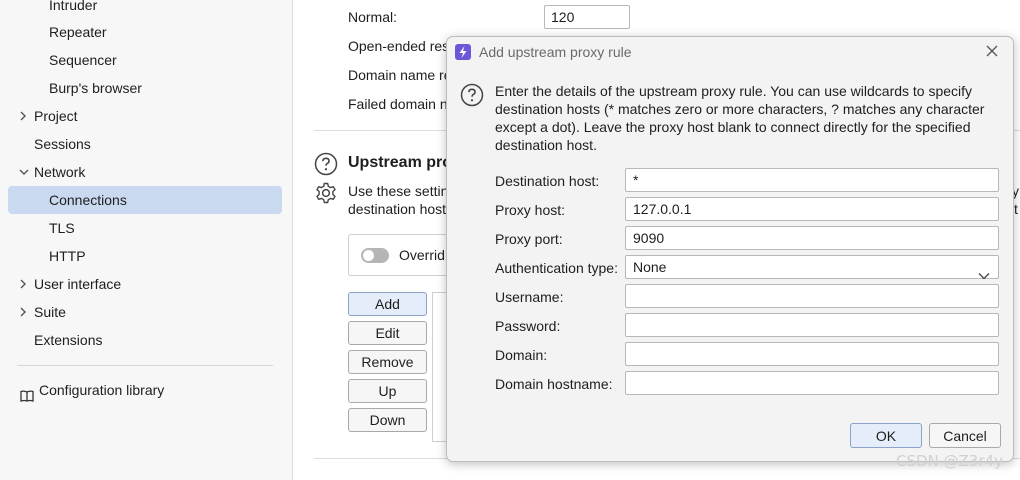 This screenshot has height=480, width=1020. I want to click on move-up-button: Up, so click(387, 391).